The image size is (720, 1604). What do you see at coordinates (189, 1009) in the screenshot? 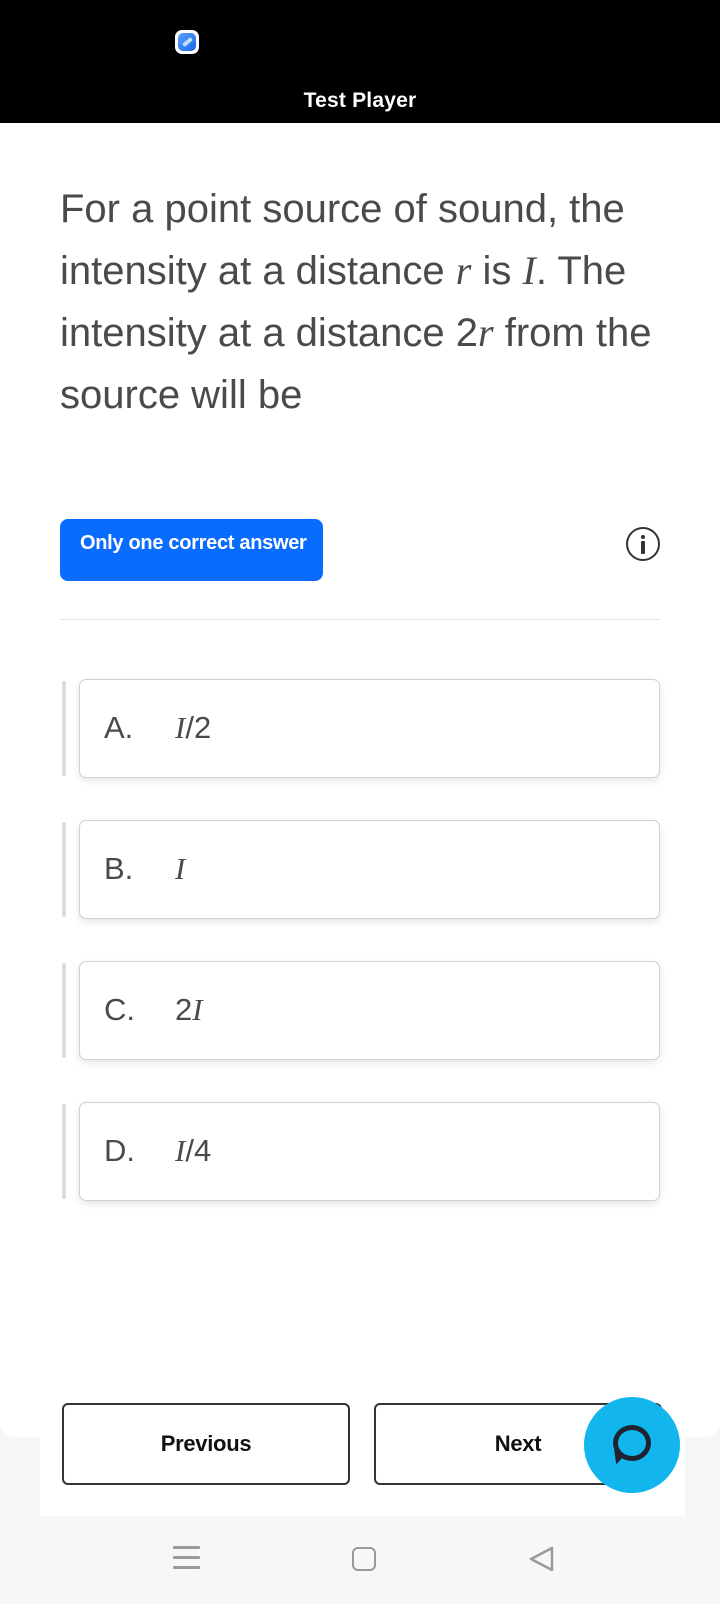
I see `option-value: 2I` at bounding box center [189, 1009].